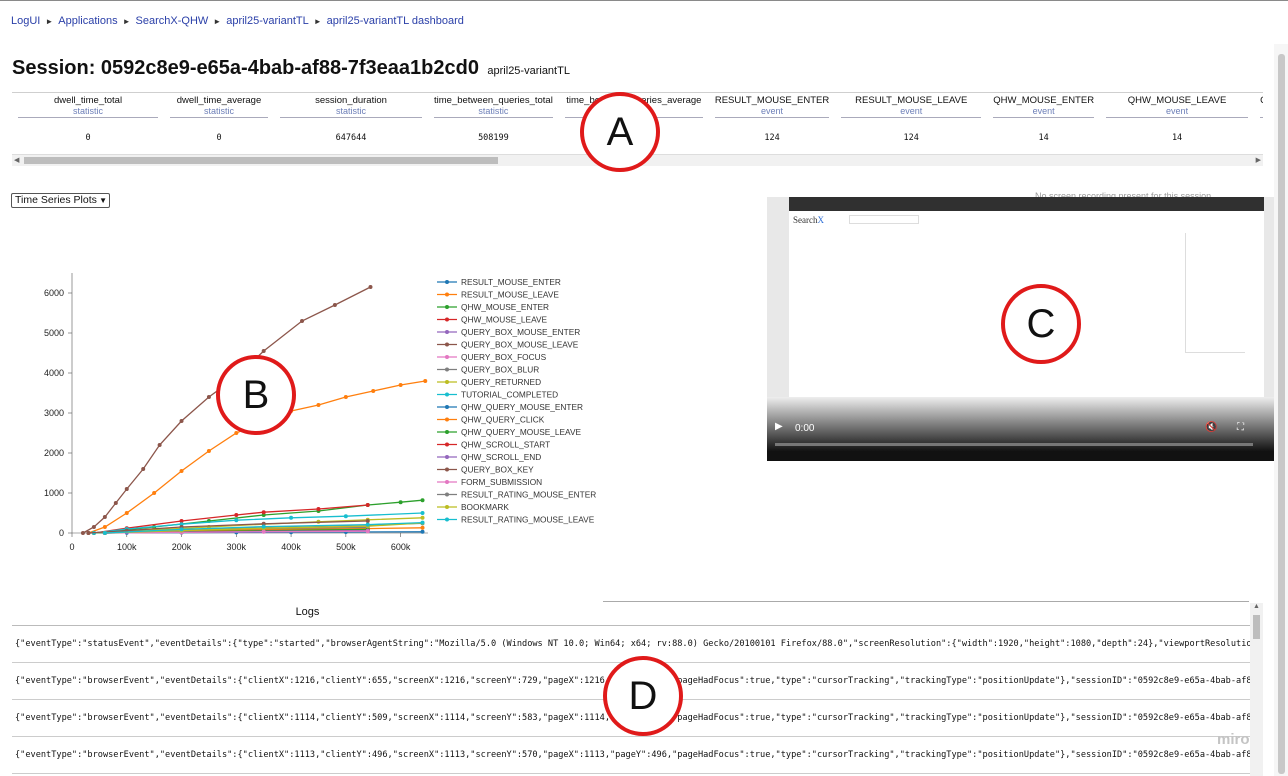 Image resolution: width=1288 pixels, height=776 pixels. Describe the element at coordinates (291, 547) in the screenshot. I see `x-tick-label: 400k` at that location.